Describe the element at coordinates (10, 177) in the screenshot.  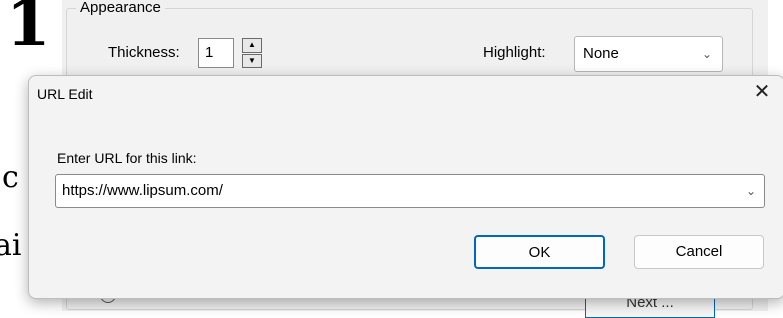
I see `document-glyph-mid: c` at that location.